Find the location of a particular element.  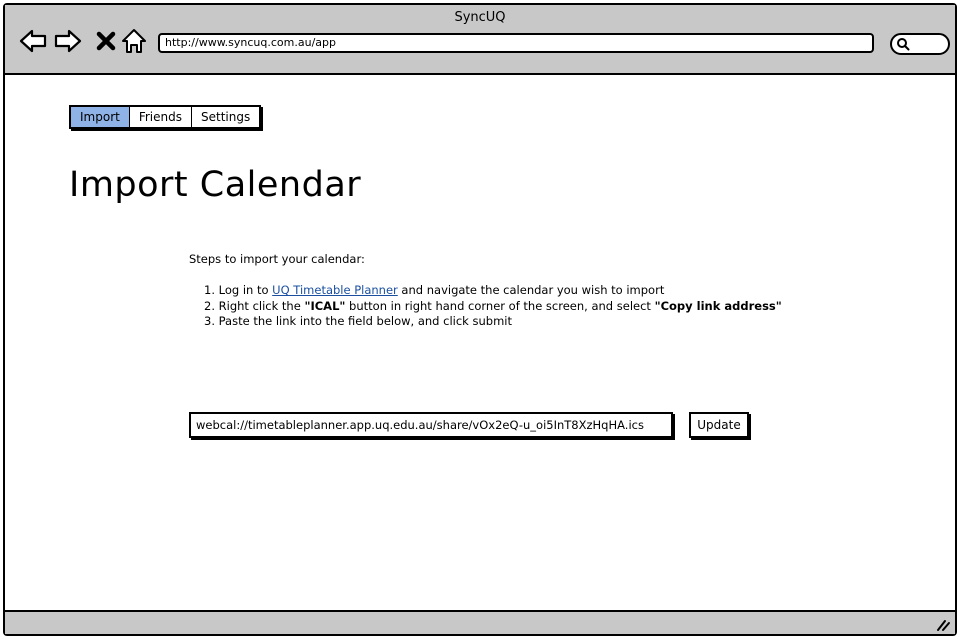

back-arrow-icon is located at coordinates (33, 41).